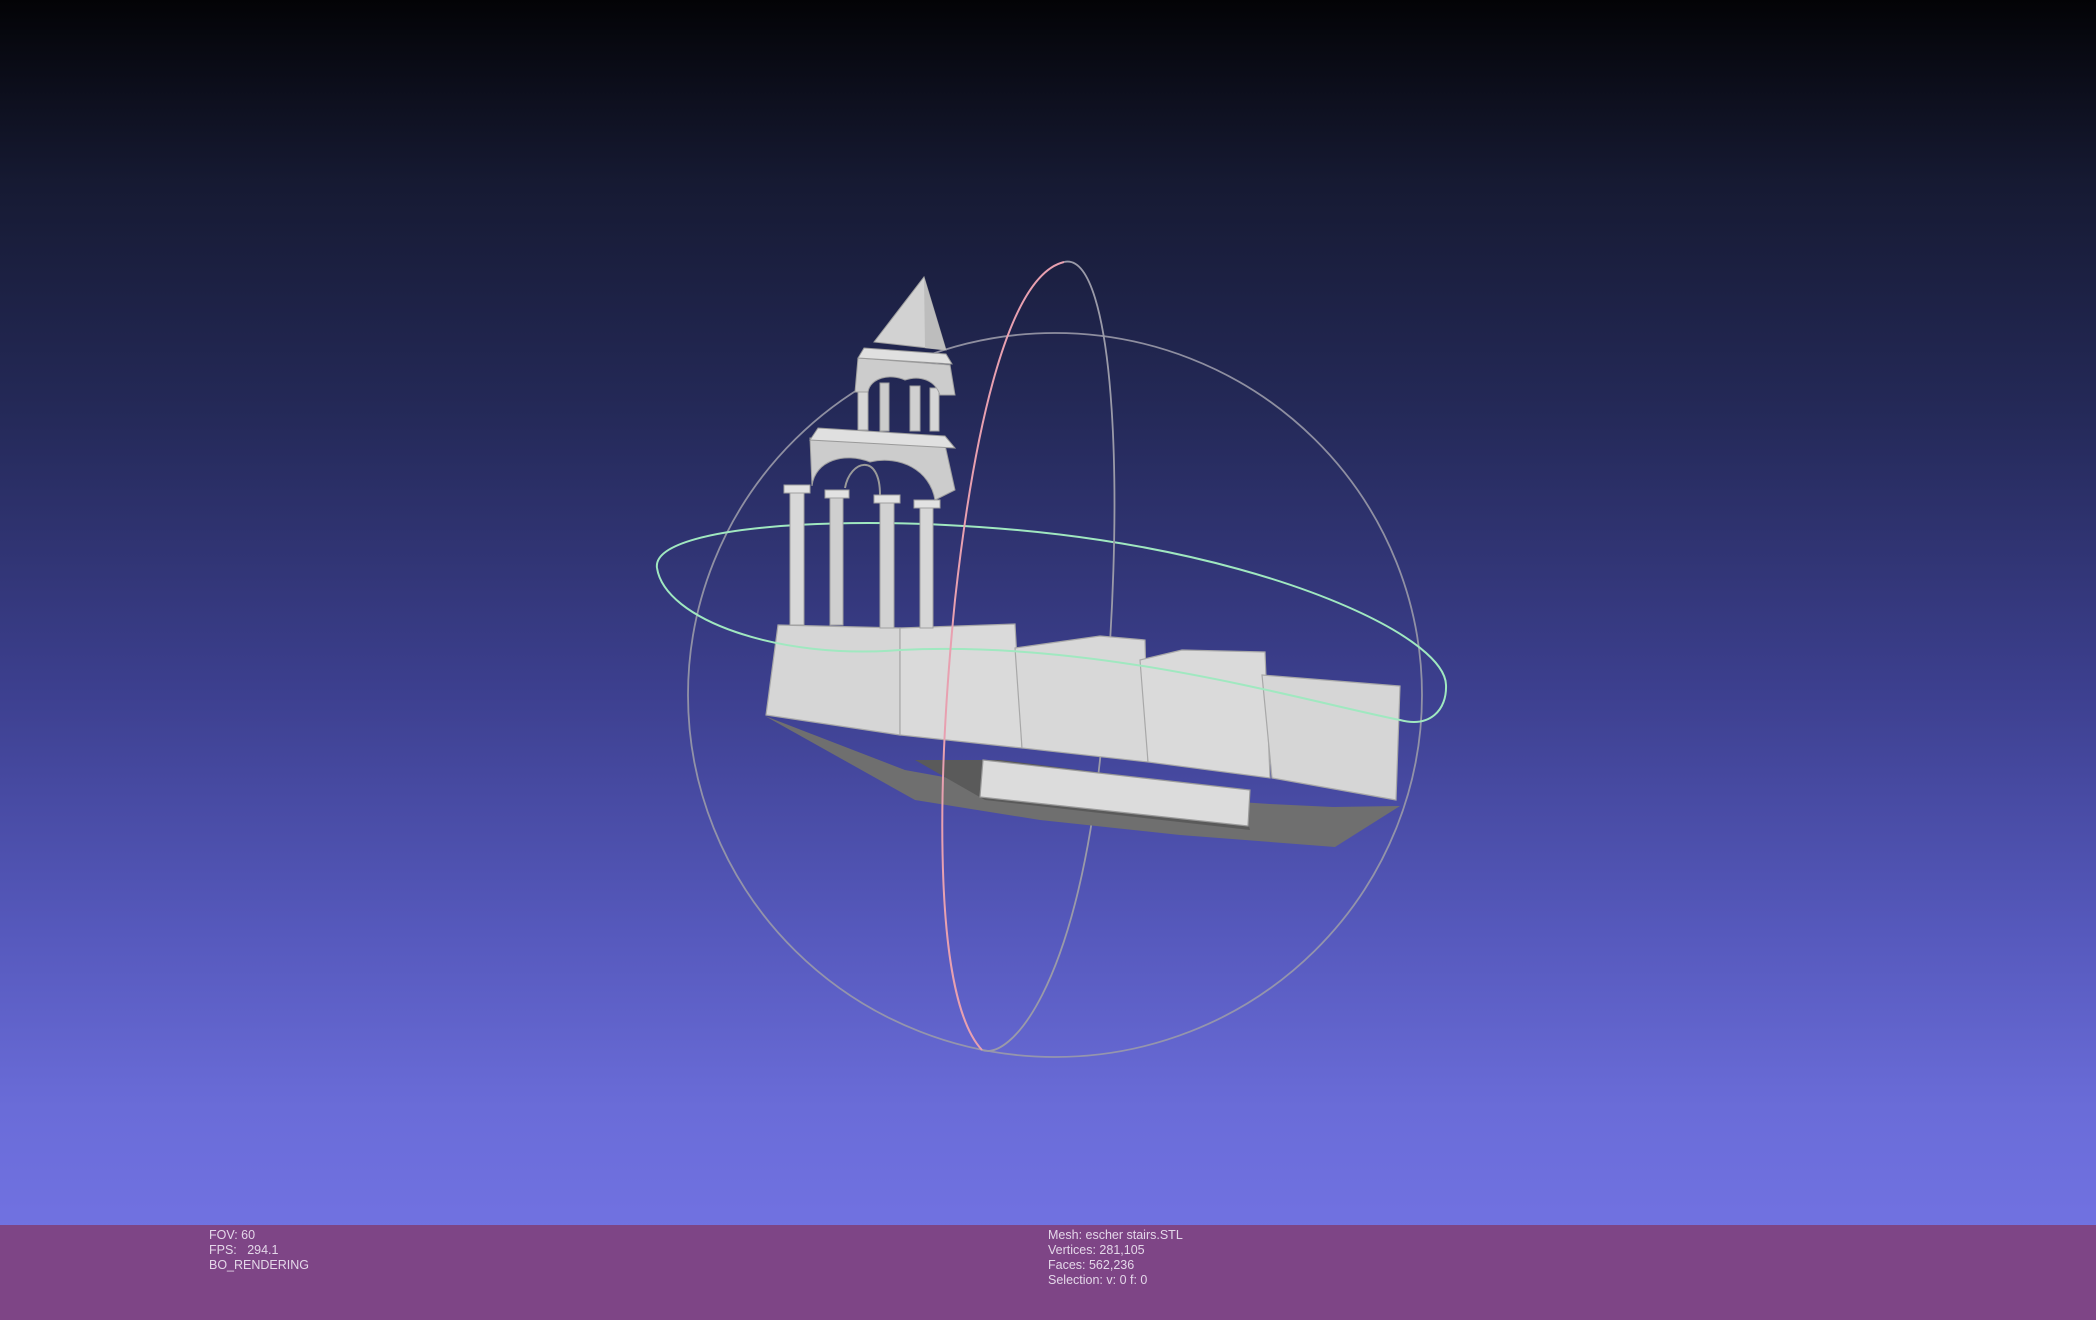  Describe the element at coordinates (1091, 1265) in the screenshot. I see `faces-label: Faces: 562,236` at that location.